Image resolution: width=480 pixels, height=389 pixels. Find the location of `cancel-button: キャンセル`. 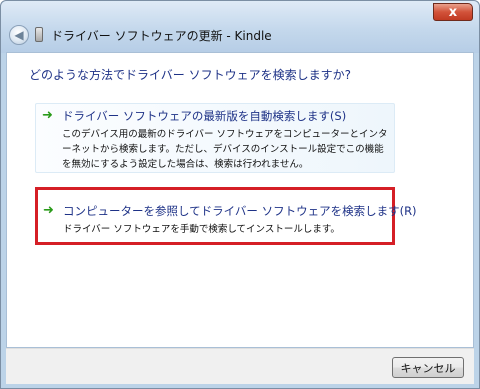

cancel-button: キャンセル is located at coordinates (428, 367).